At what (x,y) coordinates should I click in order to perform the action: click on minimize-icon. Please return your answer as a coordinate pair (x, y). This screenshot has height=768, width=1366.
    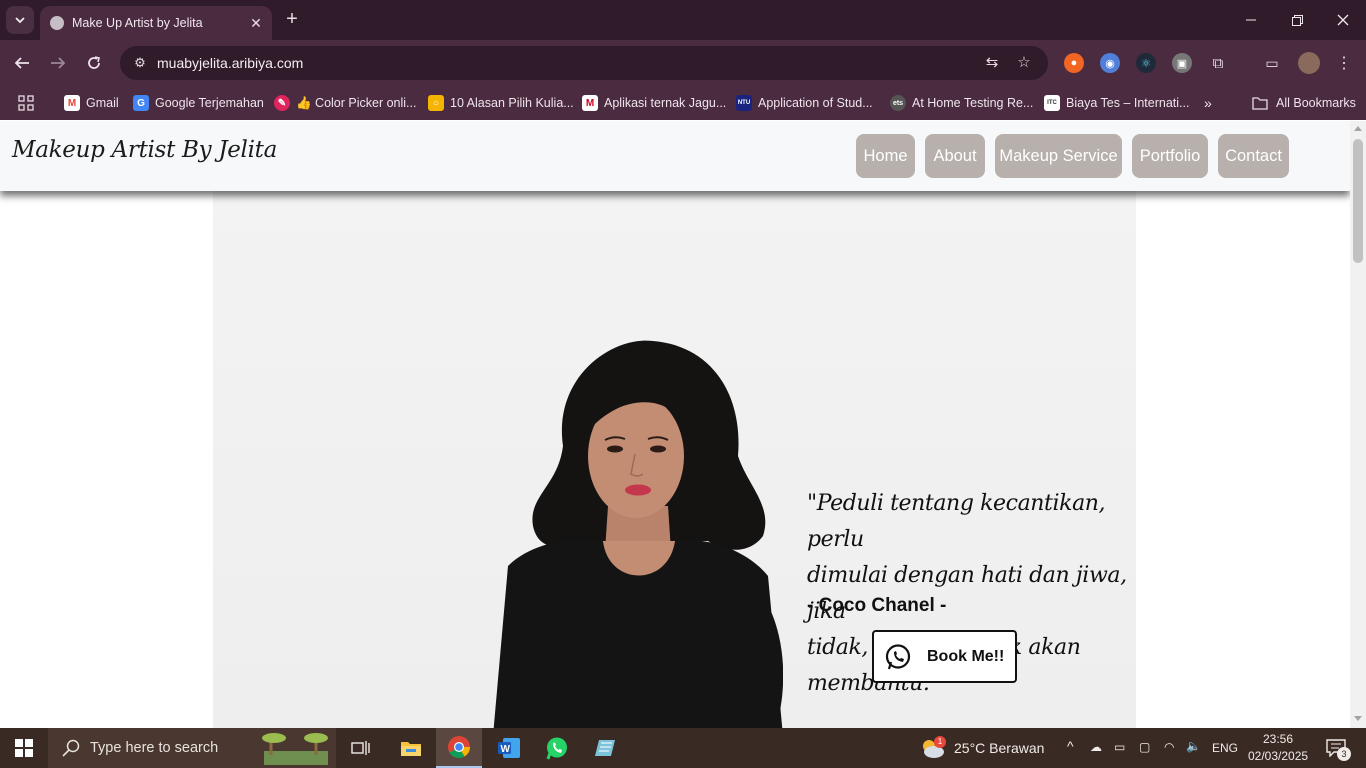
    Looking at the image, I should click on (1251, 20).